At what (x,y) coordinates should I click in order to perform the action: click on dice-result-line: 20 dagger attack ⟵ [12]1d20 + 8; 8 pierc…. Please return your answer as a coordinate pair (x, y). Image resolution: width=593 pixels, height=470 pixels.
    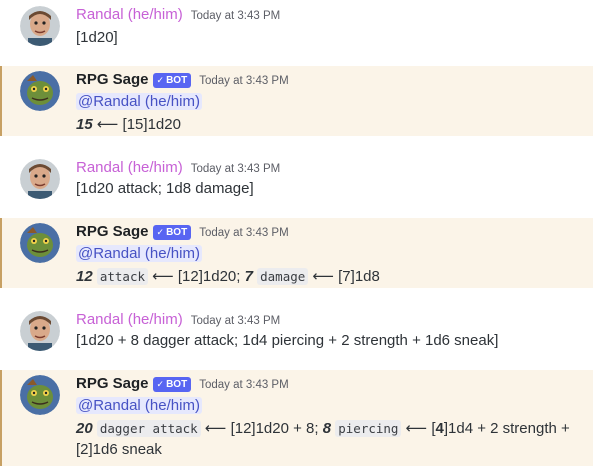
    Looking at the image, I should click on (323, 428).